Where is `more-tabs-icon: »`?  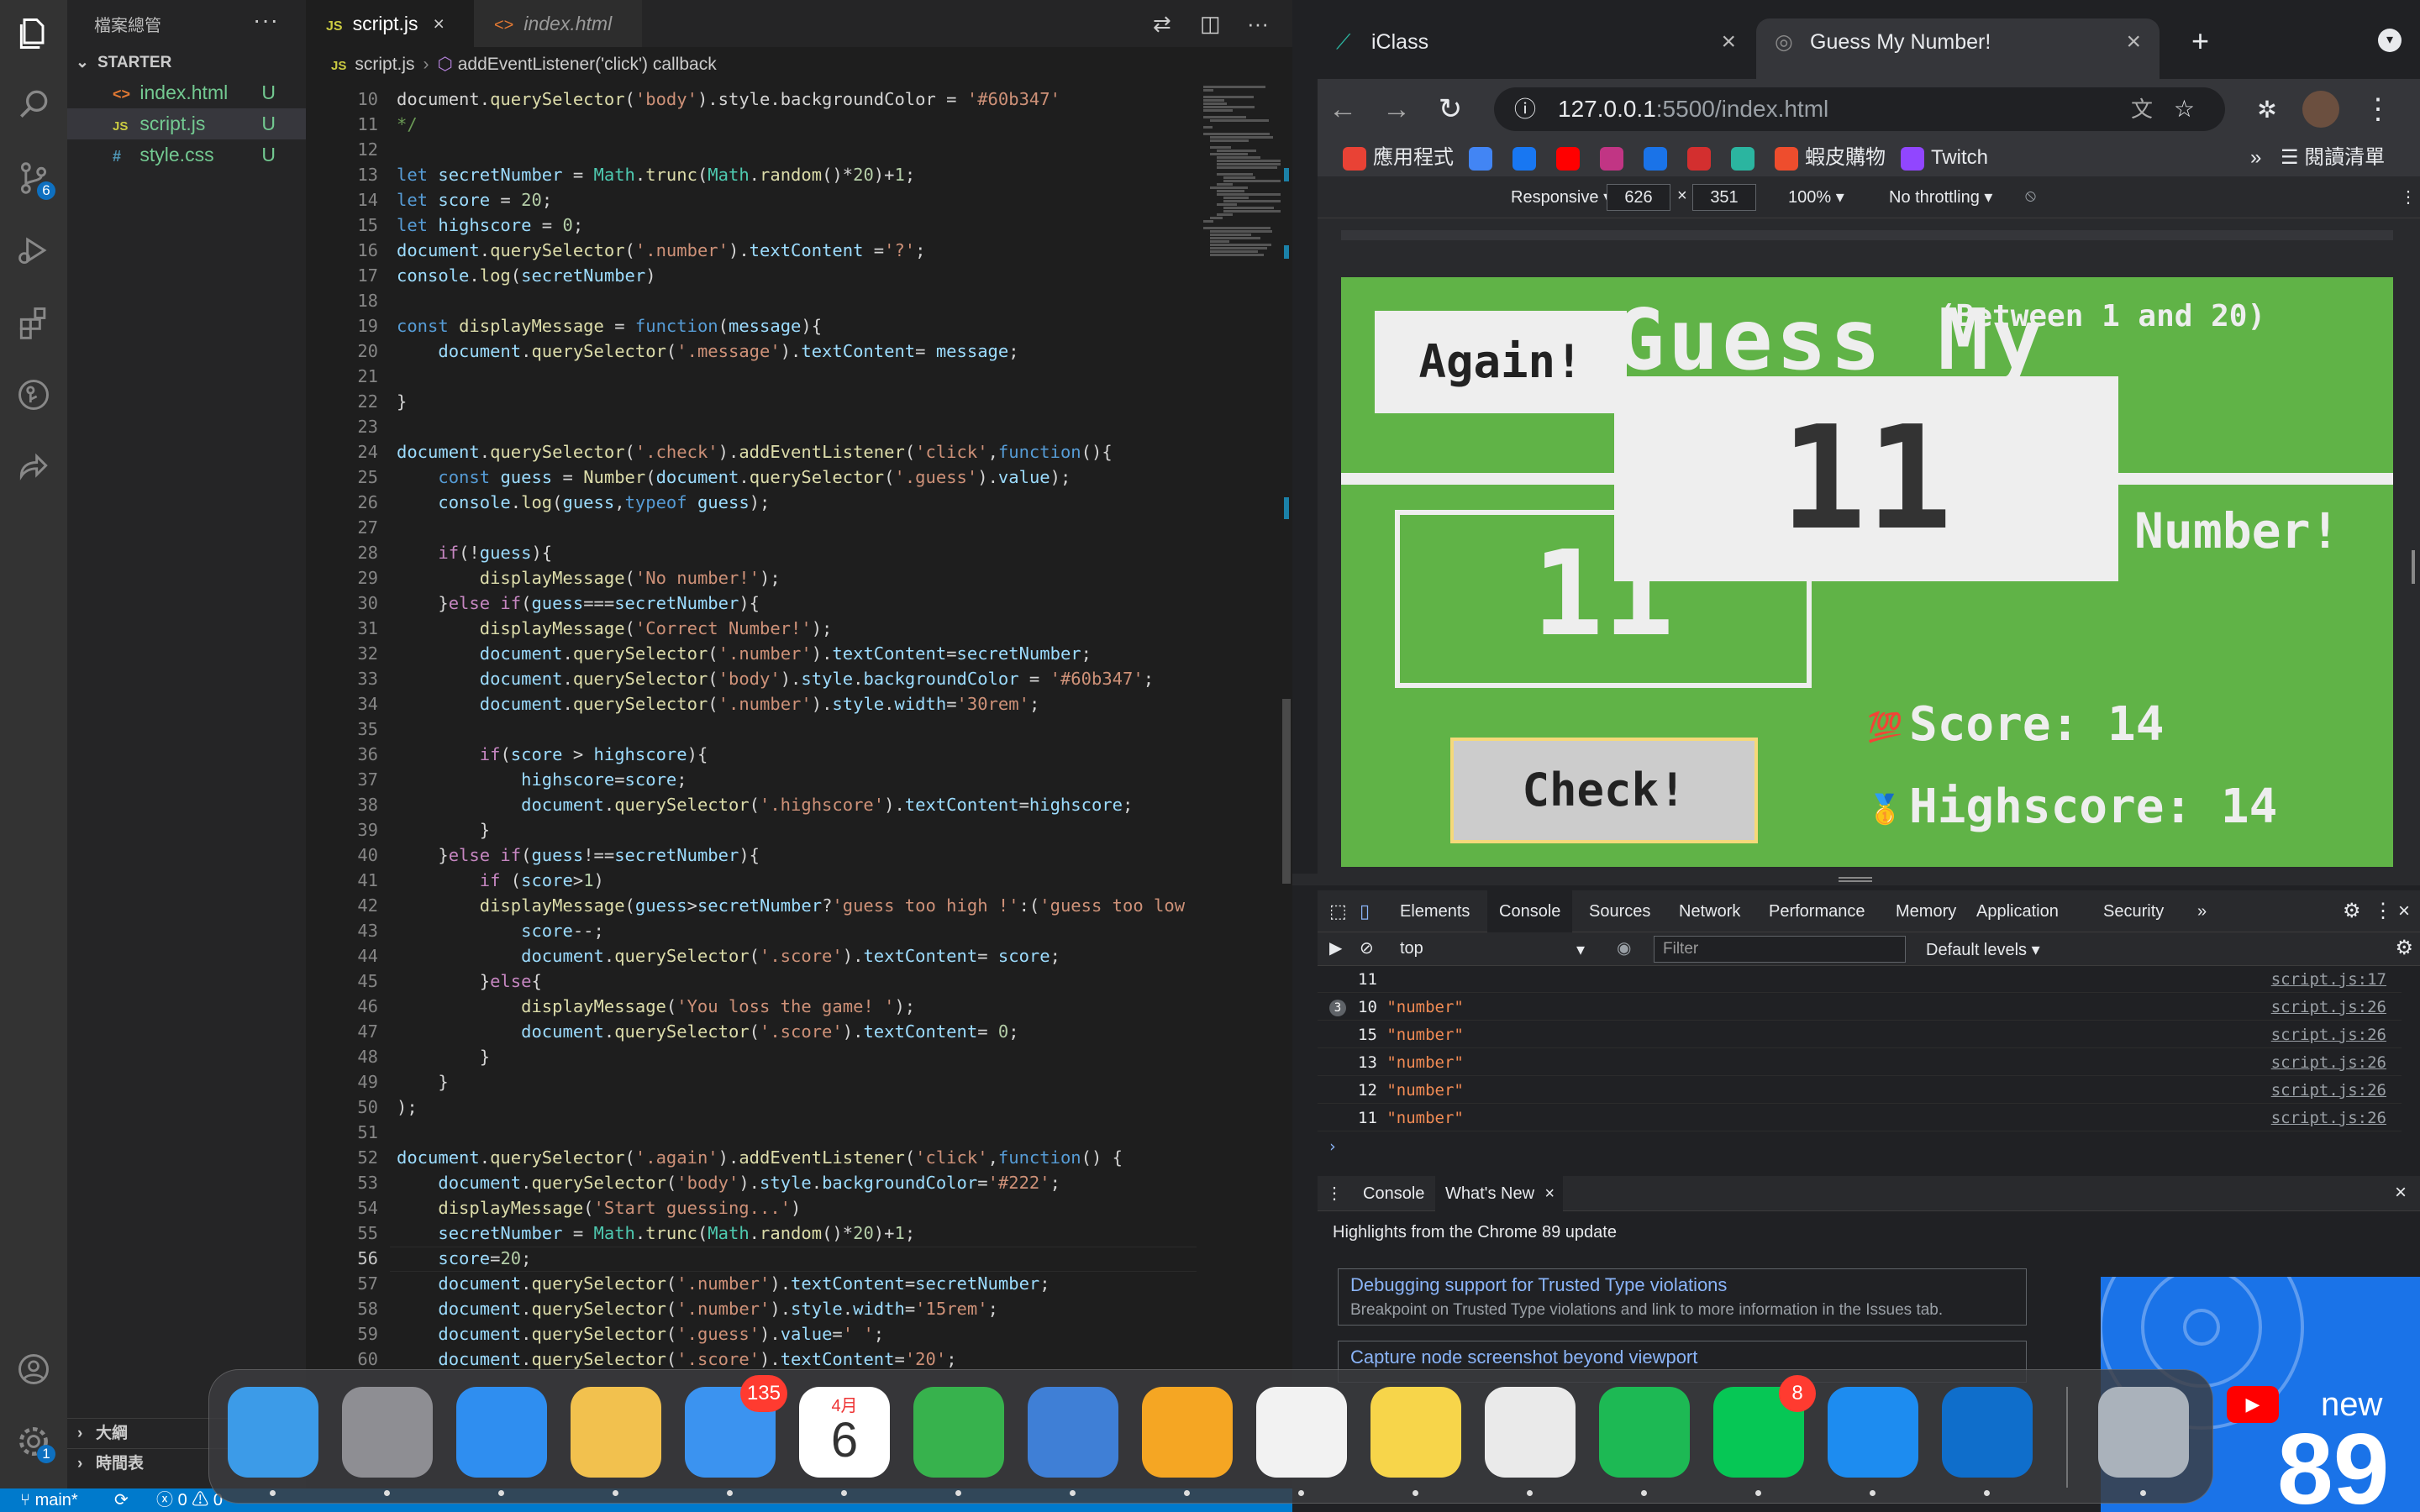 more-tabs-icon: » is located at coordinates (2202, 911).